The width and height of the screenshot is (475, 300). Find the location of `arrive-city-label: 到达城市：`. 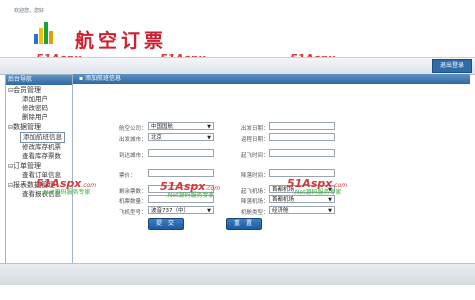

arrive-city-label: 到达城市： is located at coordinates (133, 156).